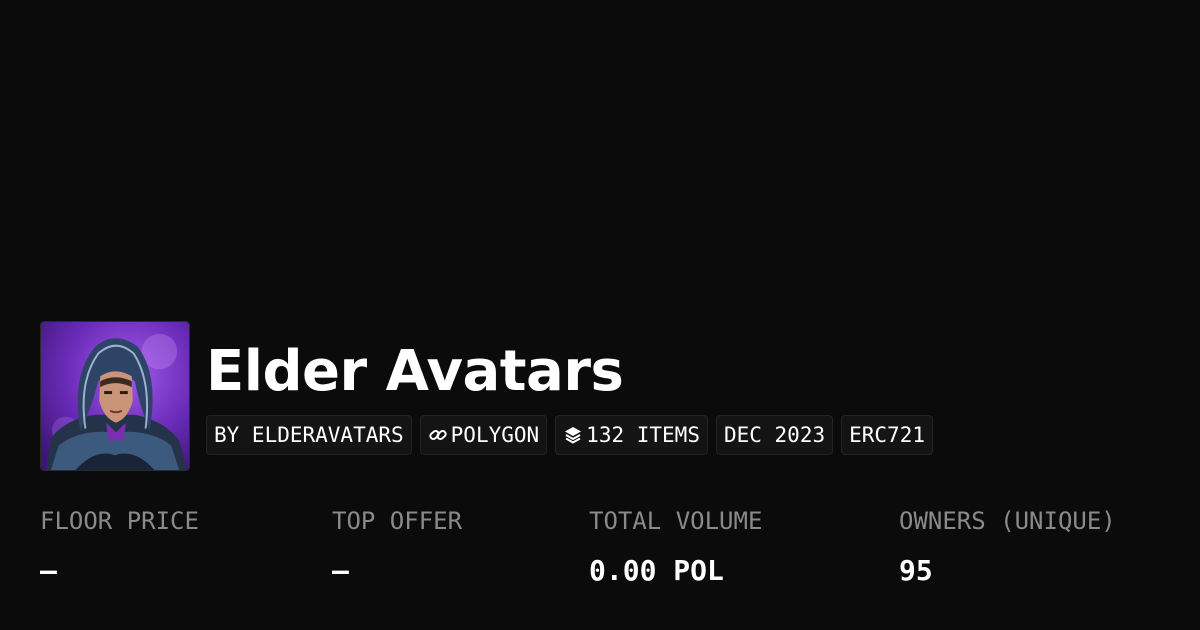 The width and height of the screenshot is (1200, 630). Describe the element at coordinates (643, 435) in the screenshot. I see `items-tag-label: 132 ITEMS` at that location.